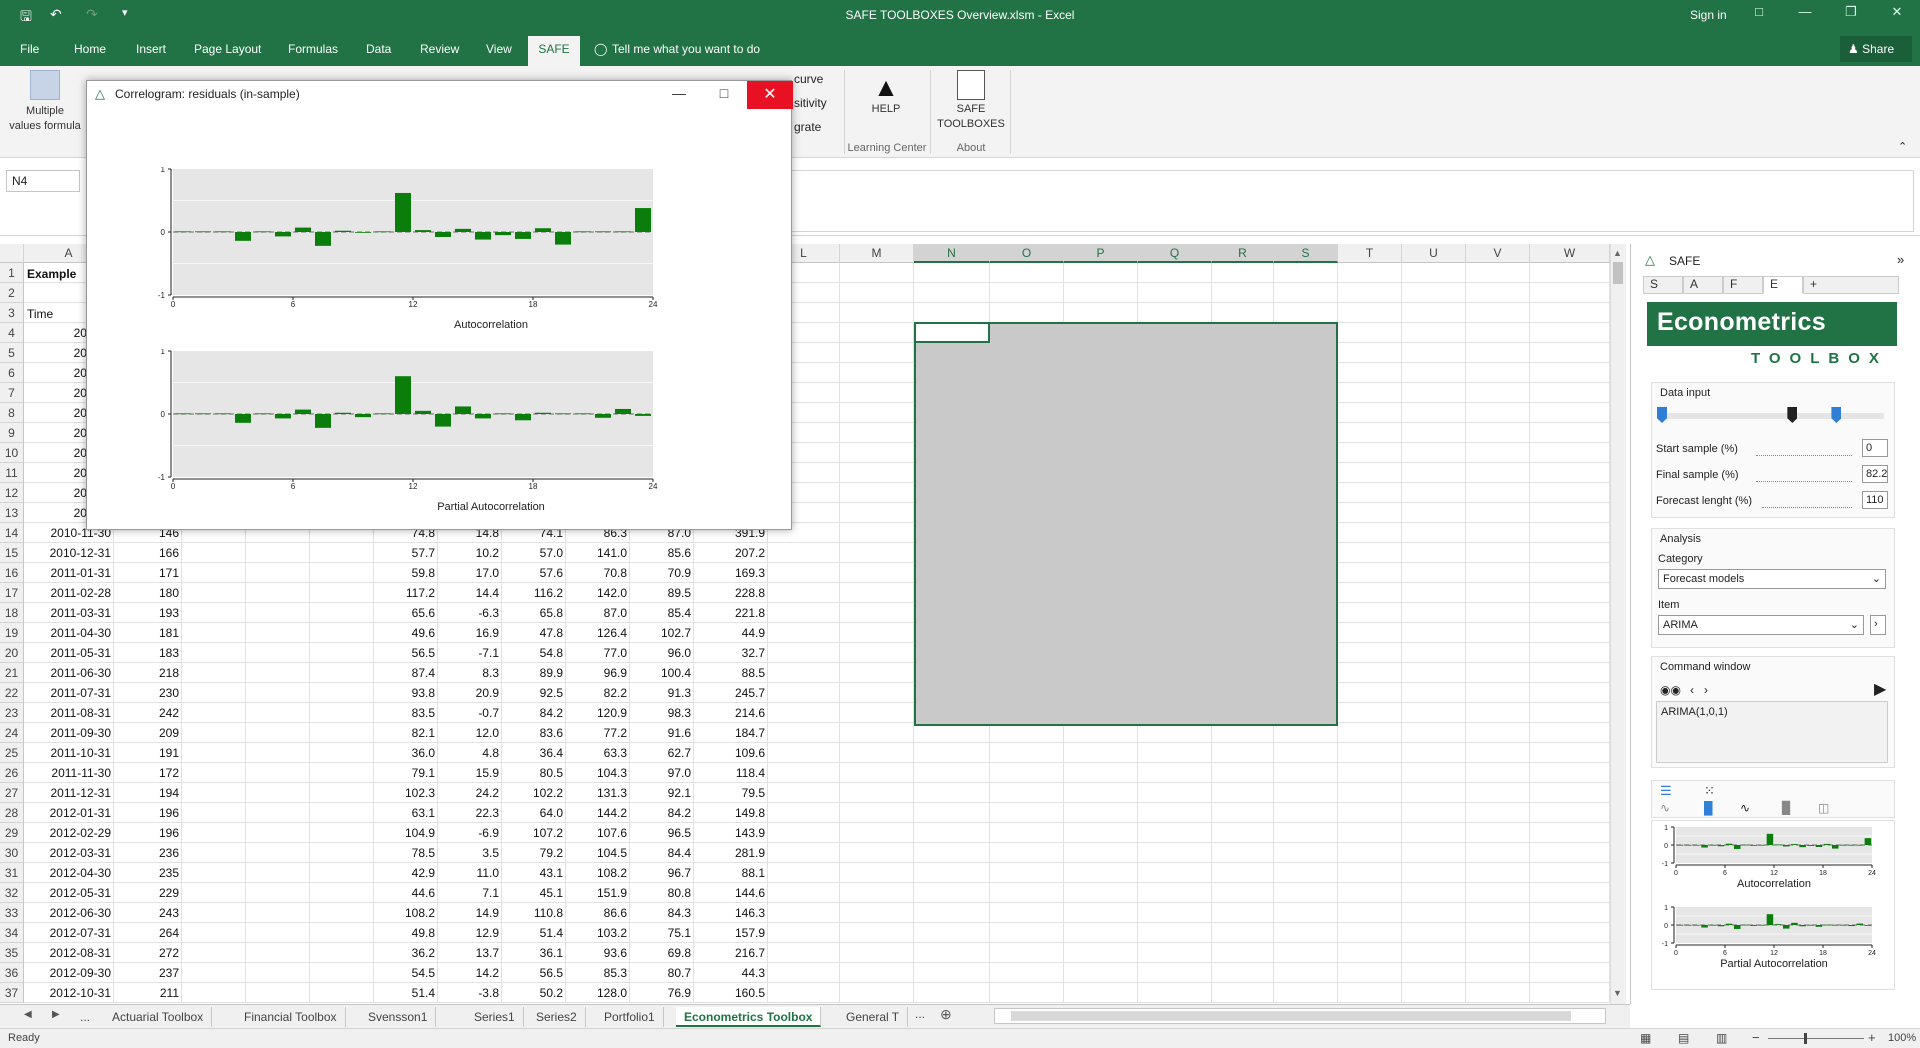  What do you see at coordinates (1683, 1038) in the screenshot?
I see `page-layout-view-icon: ▤` at bounding box center [1683, 1038].